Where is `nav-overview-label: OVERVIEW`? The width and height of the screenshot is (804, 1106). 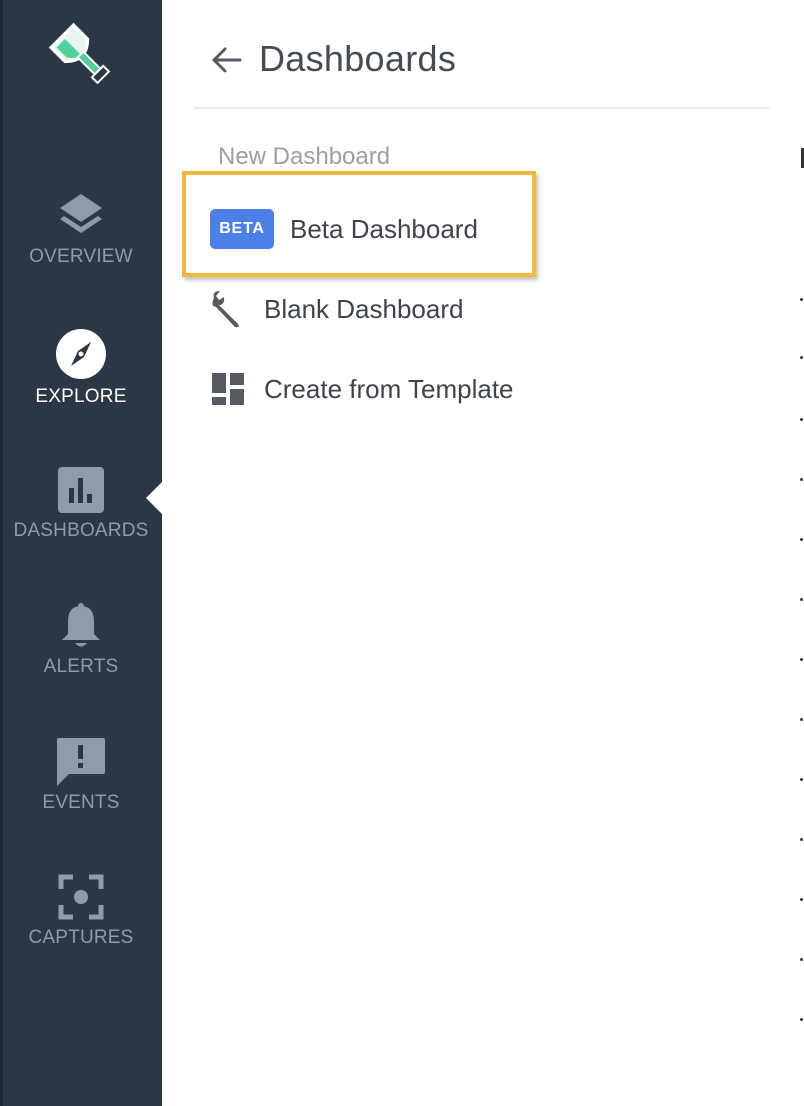
nav-overview-label: OVERVIEW is located at coordinates (81, 256).